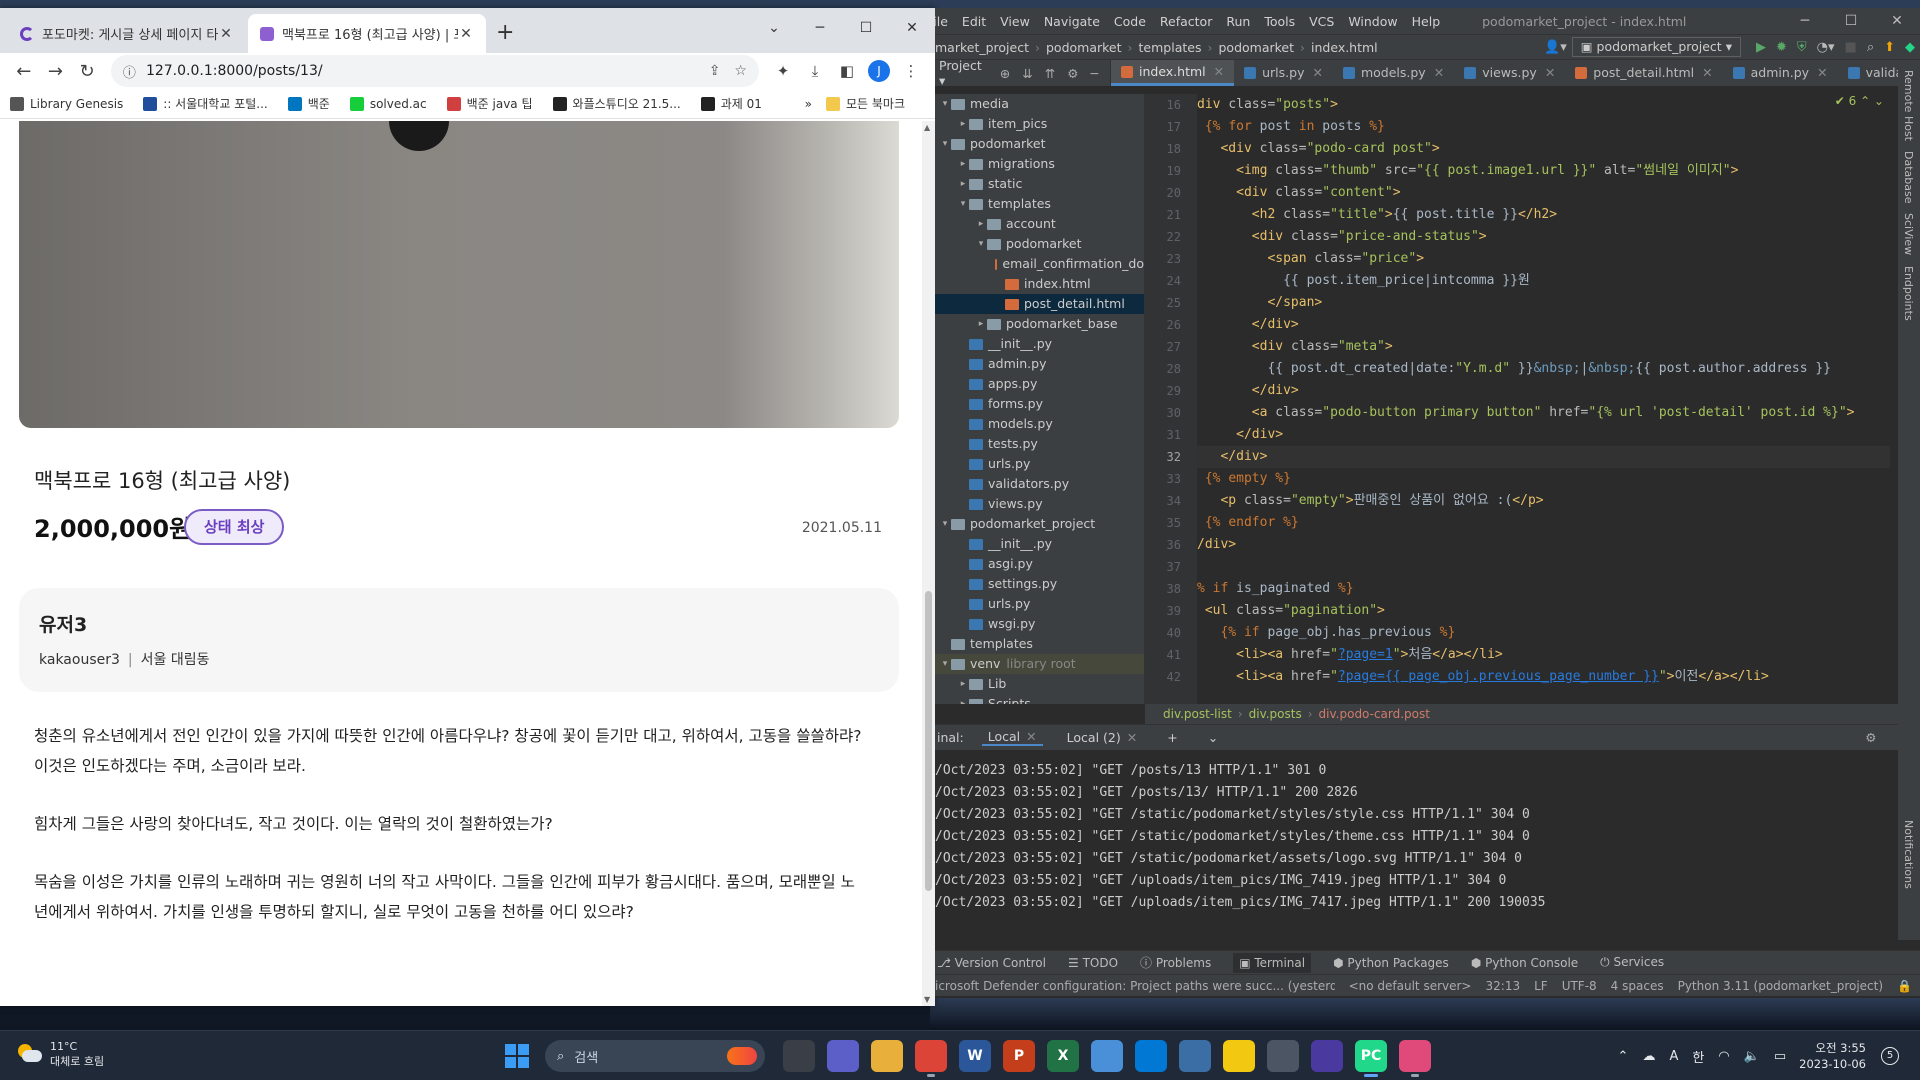 This screenshot has height=1080, width=1920. Describe the element at coordinates (388, 103) in the screenshot. I see `bookmark-item: solved.ac` at that location.